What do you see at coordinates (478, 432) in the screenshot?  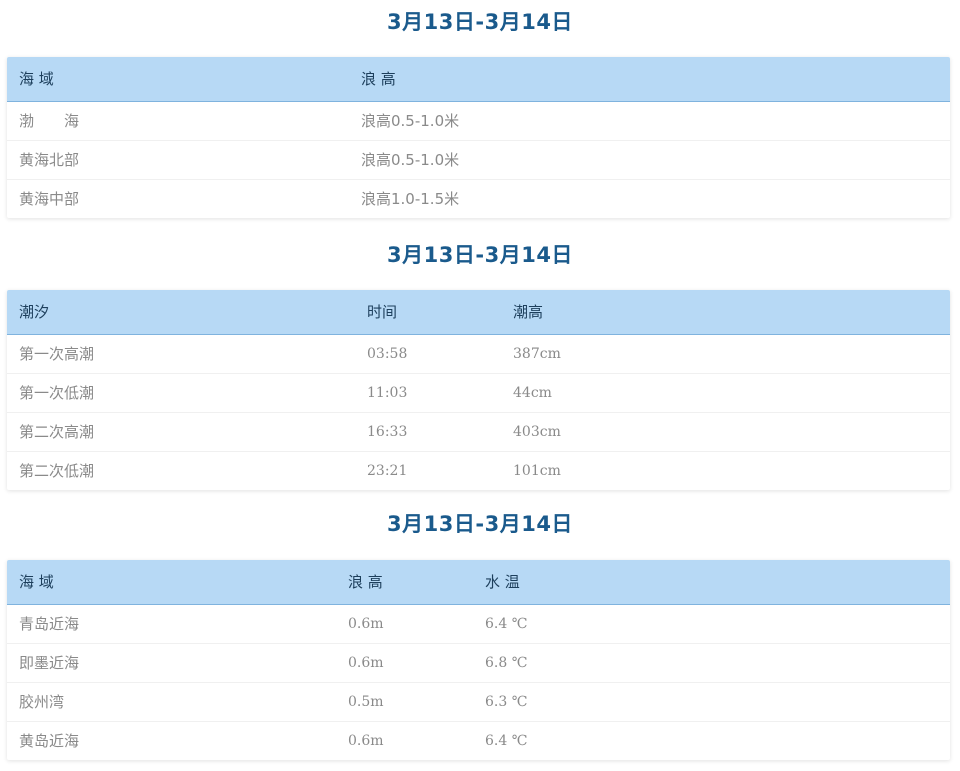 I see `table-row: 第二次高潮 16:33 403cm` at bounding box center [478, 432].